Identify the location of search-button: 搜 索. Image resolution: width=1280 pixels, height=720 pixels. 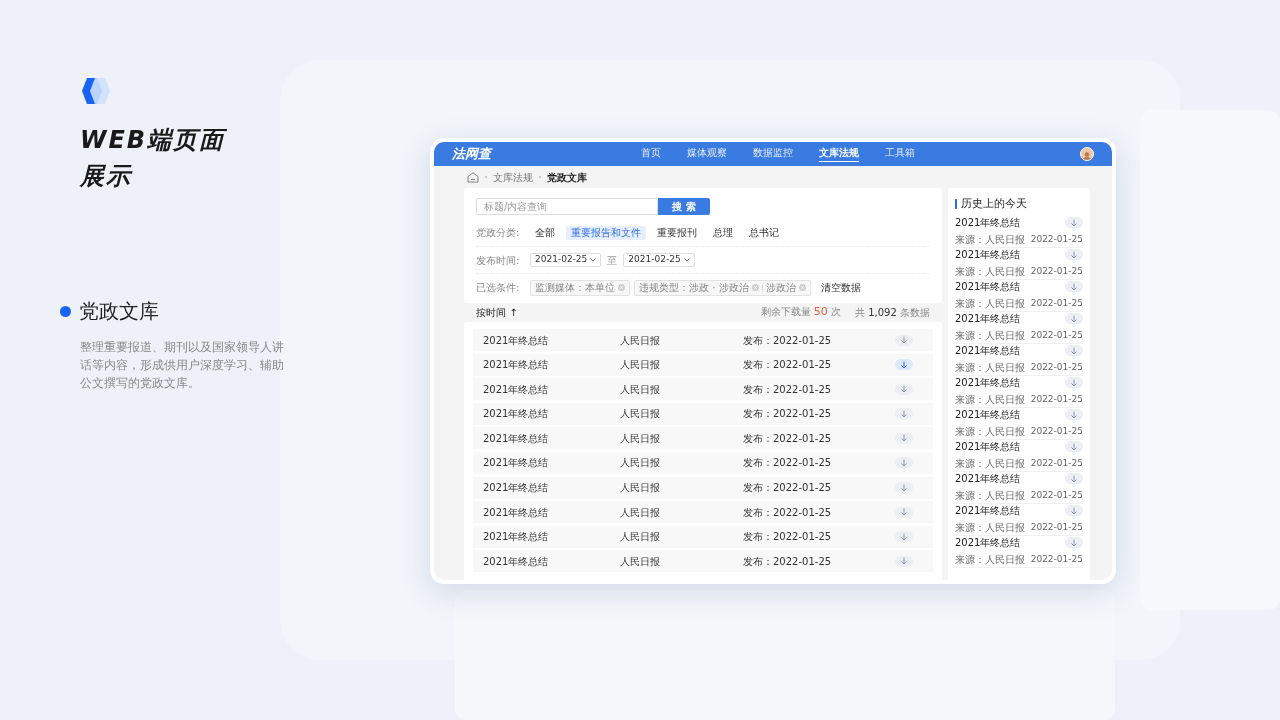
(684, 206).